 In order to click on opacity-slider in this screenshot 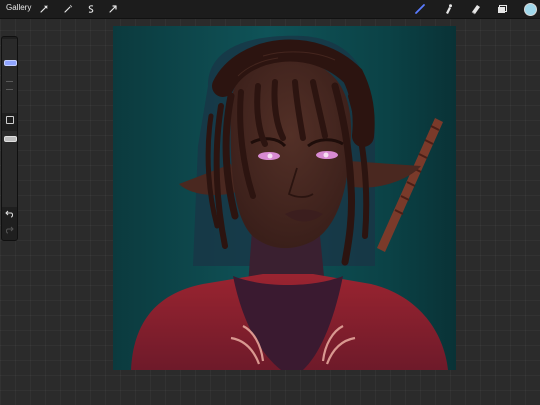, I will do `click(9, 169)`.